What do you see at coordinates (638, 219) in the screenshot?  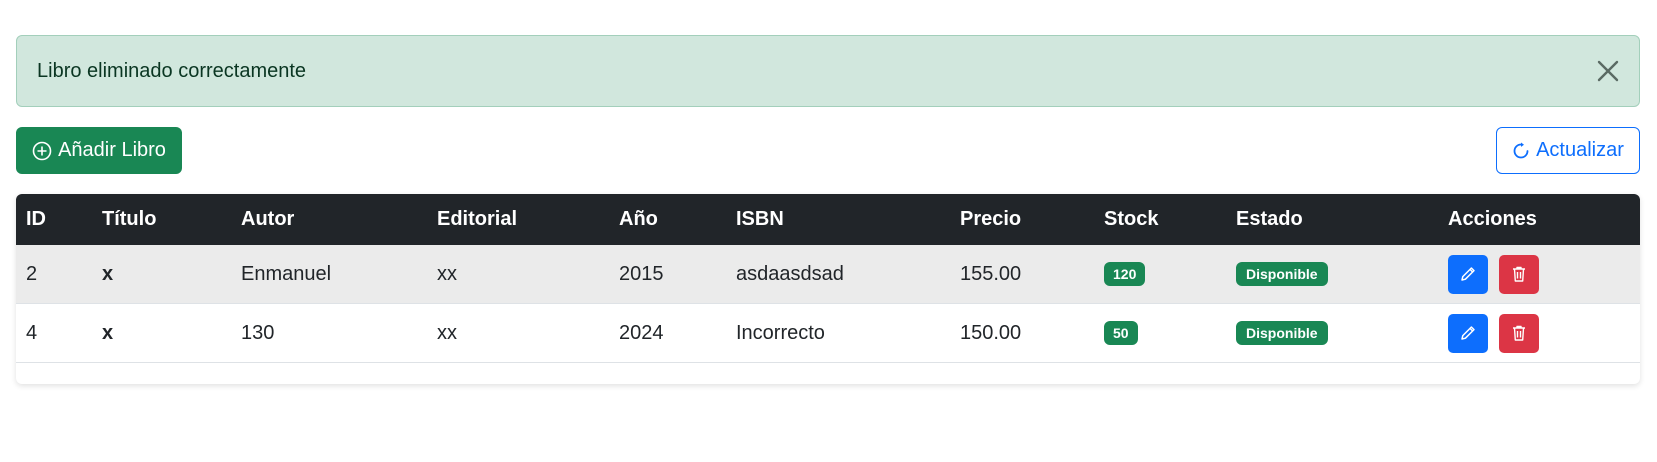 I see `header-anio: Año` at bounding box center [638, 219].